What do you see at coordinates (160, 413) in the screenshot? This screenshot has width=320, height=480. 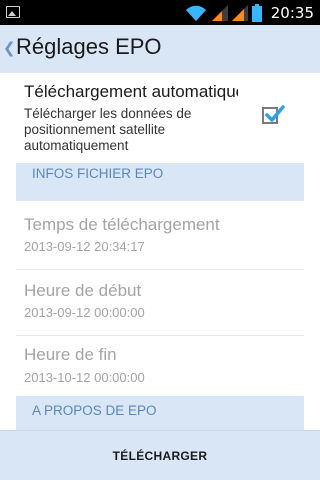 I see `section-header-about: A PROPOS DE EPO` at bounding box center [160, 413].